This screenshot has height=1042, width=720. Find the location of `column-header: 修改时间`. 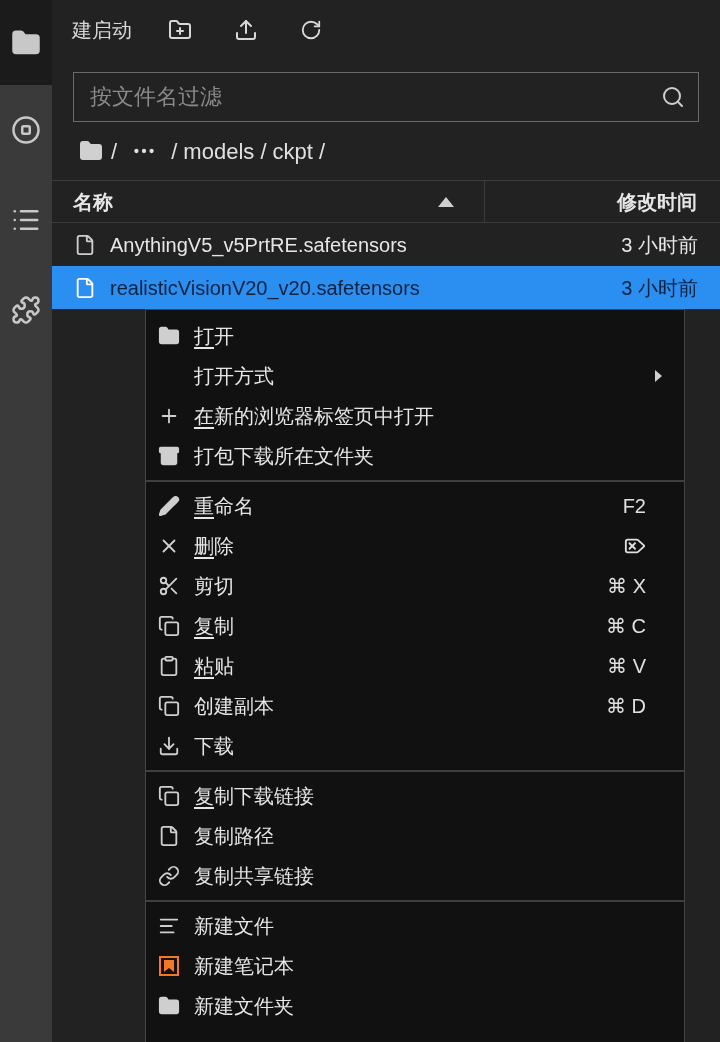

column-header: 修改时间 is located at coordinates (602, 201).